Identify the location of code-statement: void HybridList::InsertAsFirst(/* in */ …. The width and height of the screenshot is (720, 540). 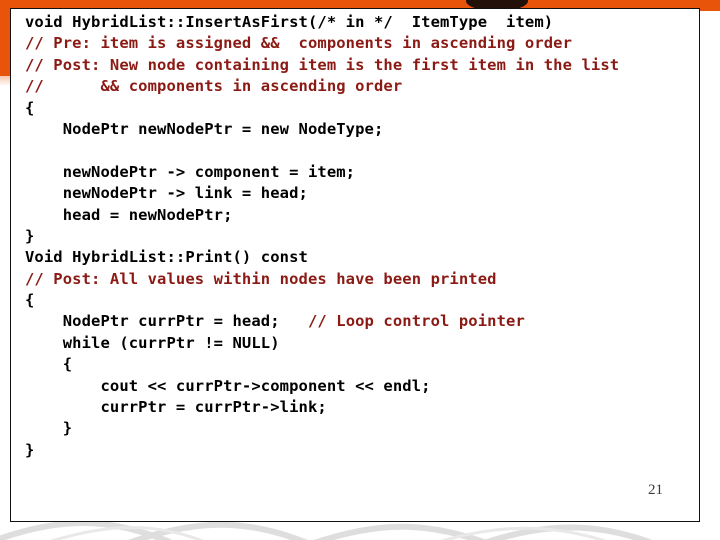
(289, 22).